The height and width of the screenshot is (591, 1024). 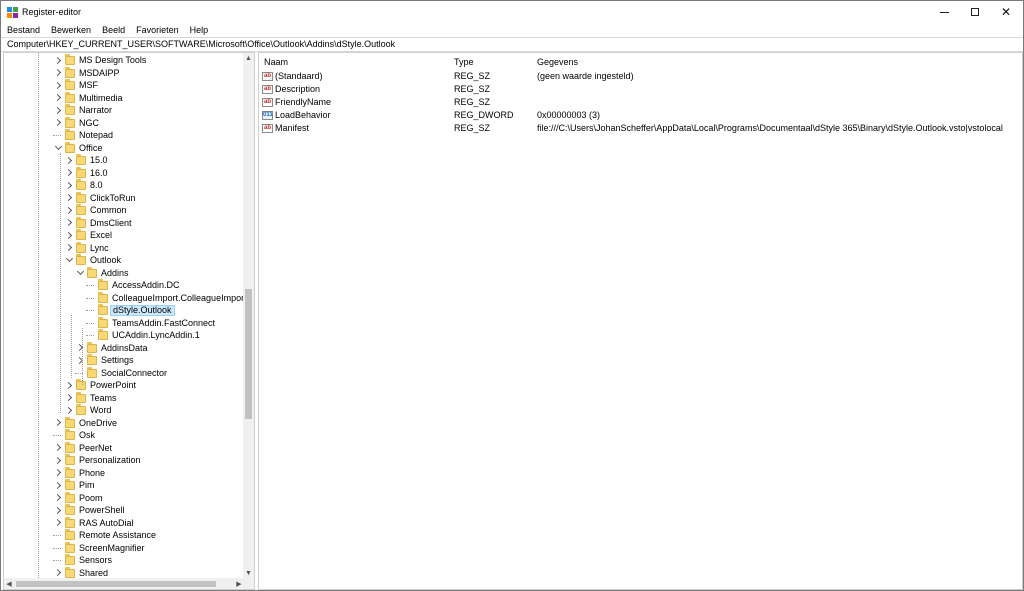 I want to click on tree-vertical-scroll-thumb, so click(x=248, y=354).